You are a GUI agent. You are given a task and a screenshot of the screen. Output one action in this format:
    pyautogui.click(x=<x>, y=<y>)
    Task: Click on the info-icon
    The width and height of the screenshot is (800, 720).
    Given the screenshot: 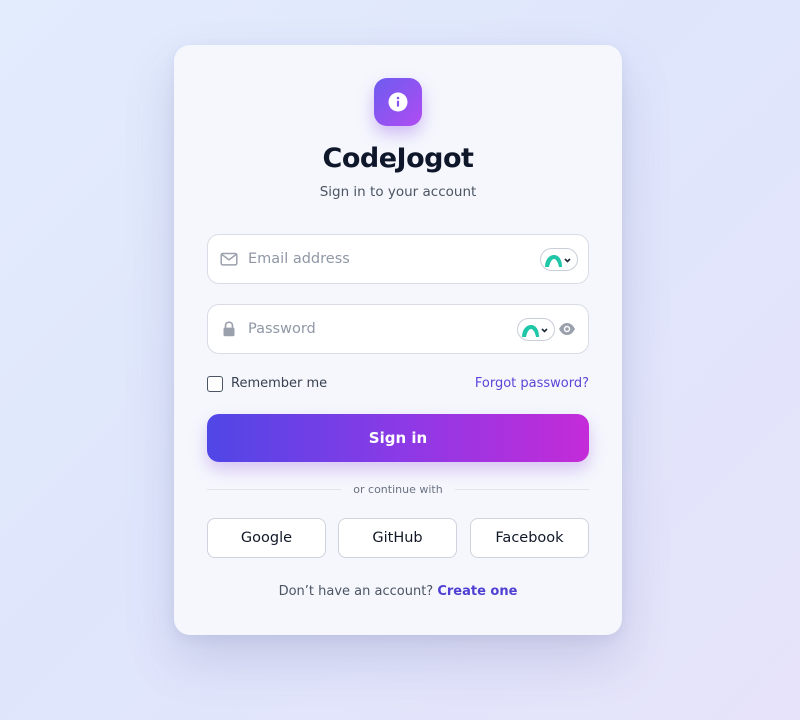 What is the action you would take?
    pyautogui.click(x=398, y=102)
    